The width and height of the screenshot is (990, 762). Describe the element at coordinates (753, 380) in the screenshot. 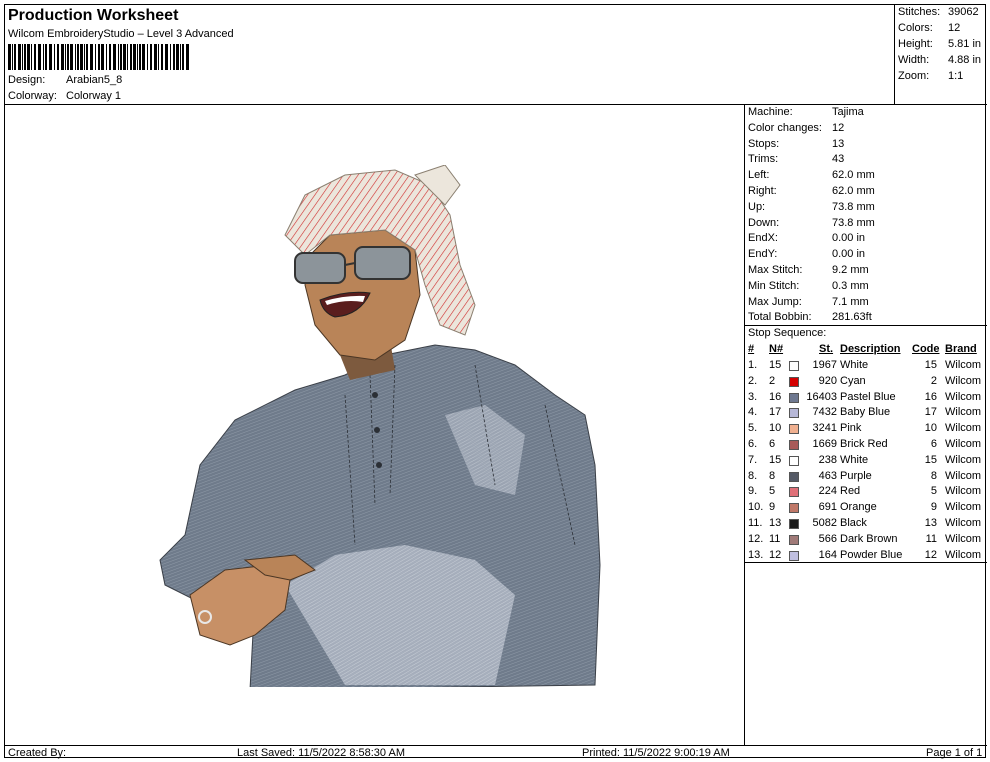

I see `row-number: 2.` at that location.